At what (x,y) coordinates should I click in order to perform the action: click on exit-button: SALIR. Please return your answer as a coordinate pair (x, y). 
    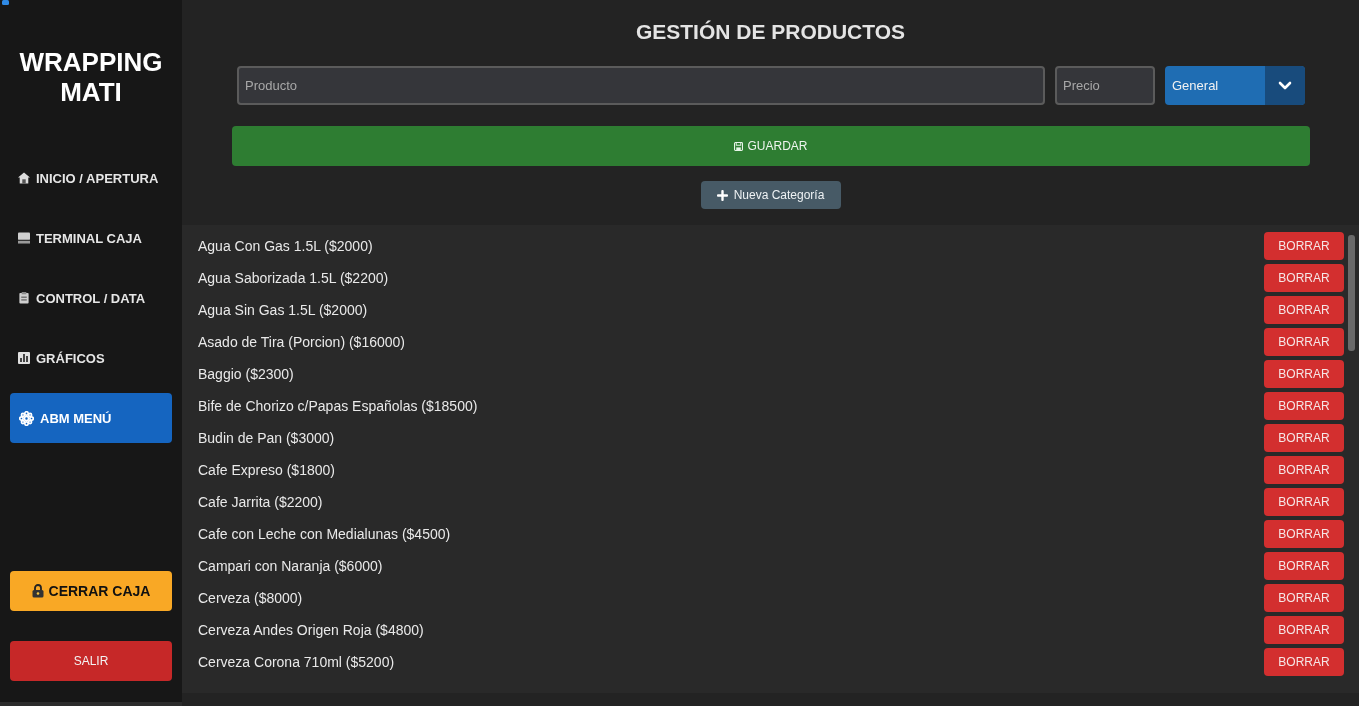
    Looking at the image, I should click on (91, 661).